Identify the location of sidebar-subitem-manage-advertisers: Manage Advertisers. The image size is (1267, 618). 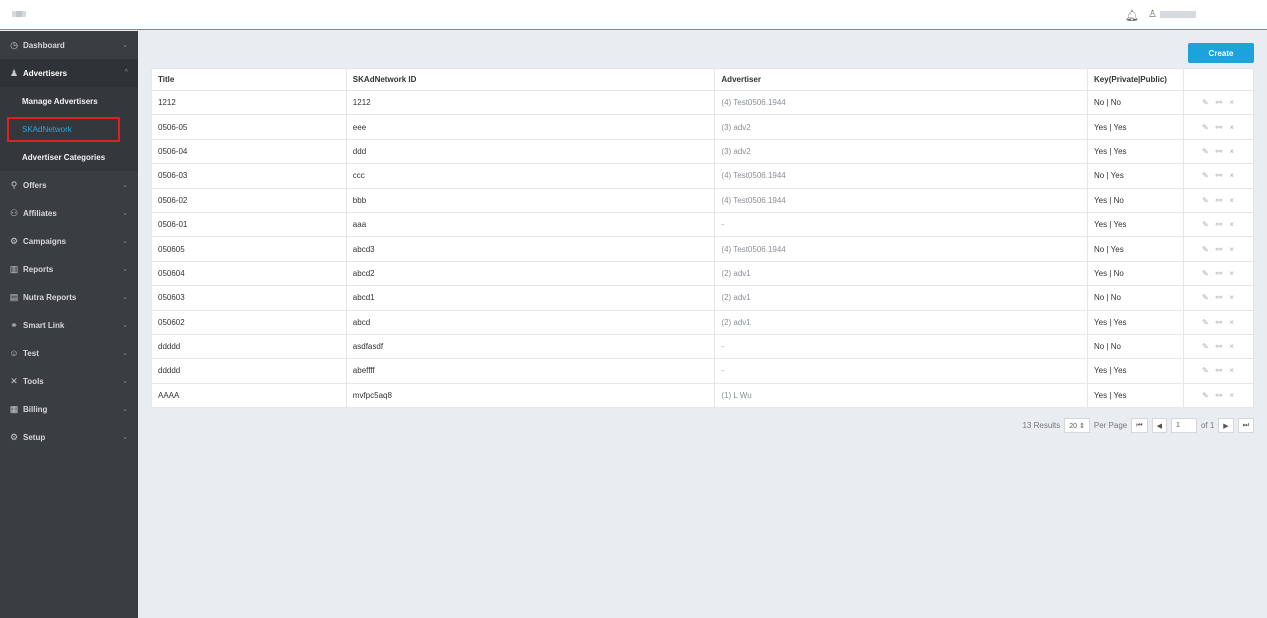
(69, 101).